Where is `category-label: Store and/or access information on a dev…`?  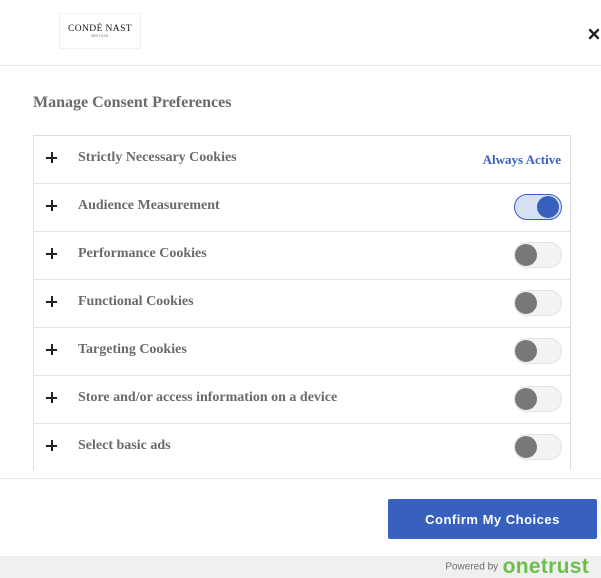 category-label: Store and/or access information on a dev… is located at coordinates (208, 397).